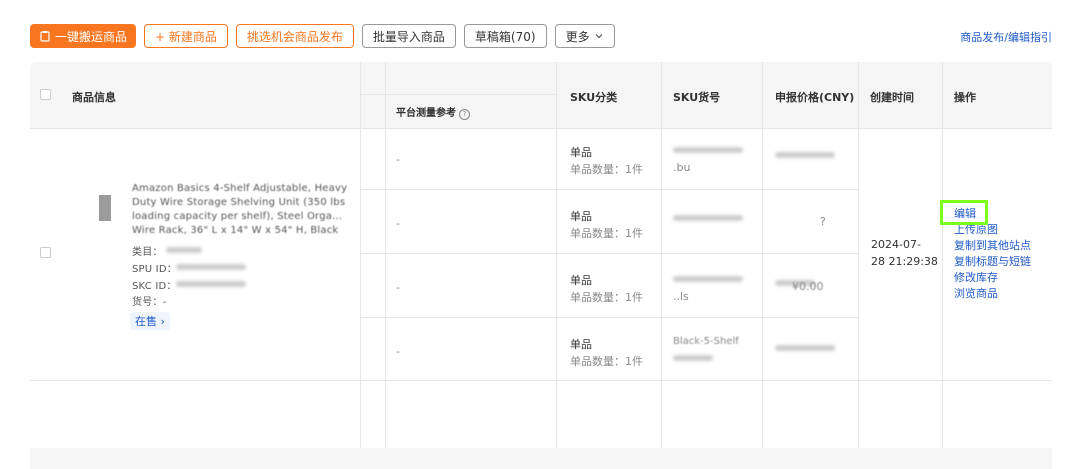  I want to click on view-product-action: 浏览商品, so click(992, 294).